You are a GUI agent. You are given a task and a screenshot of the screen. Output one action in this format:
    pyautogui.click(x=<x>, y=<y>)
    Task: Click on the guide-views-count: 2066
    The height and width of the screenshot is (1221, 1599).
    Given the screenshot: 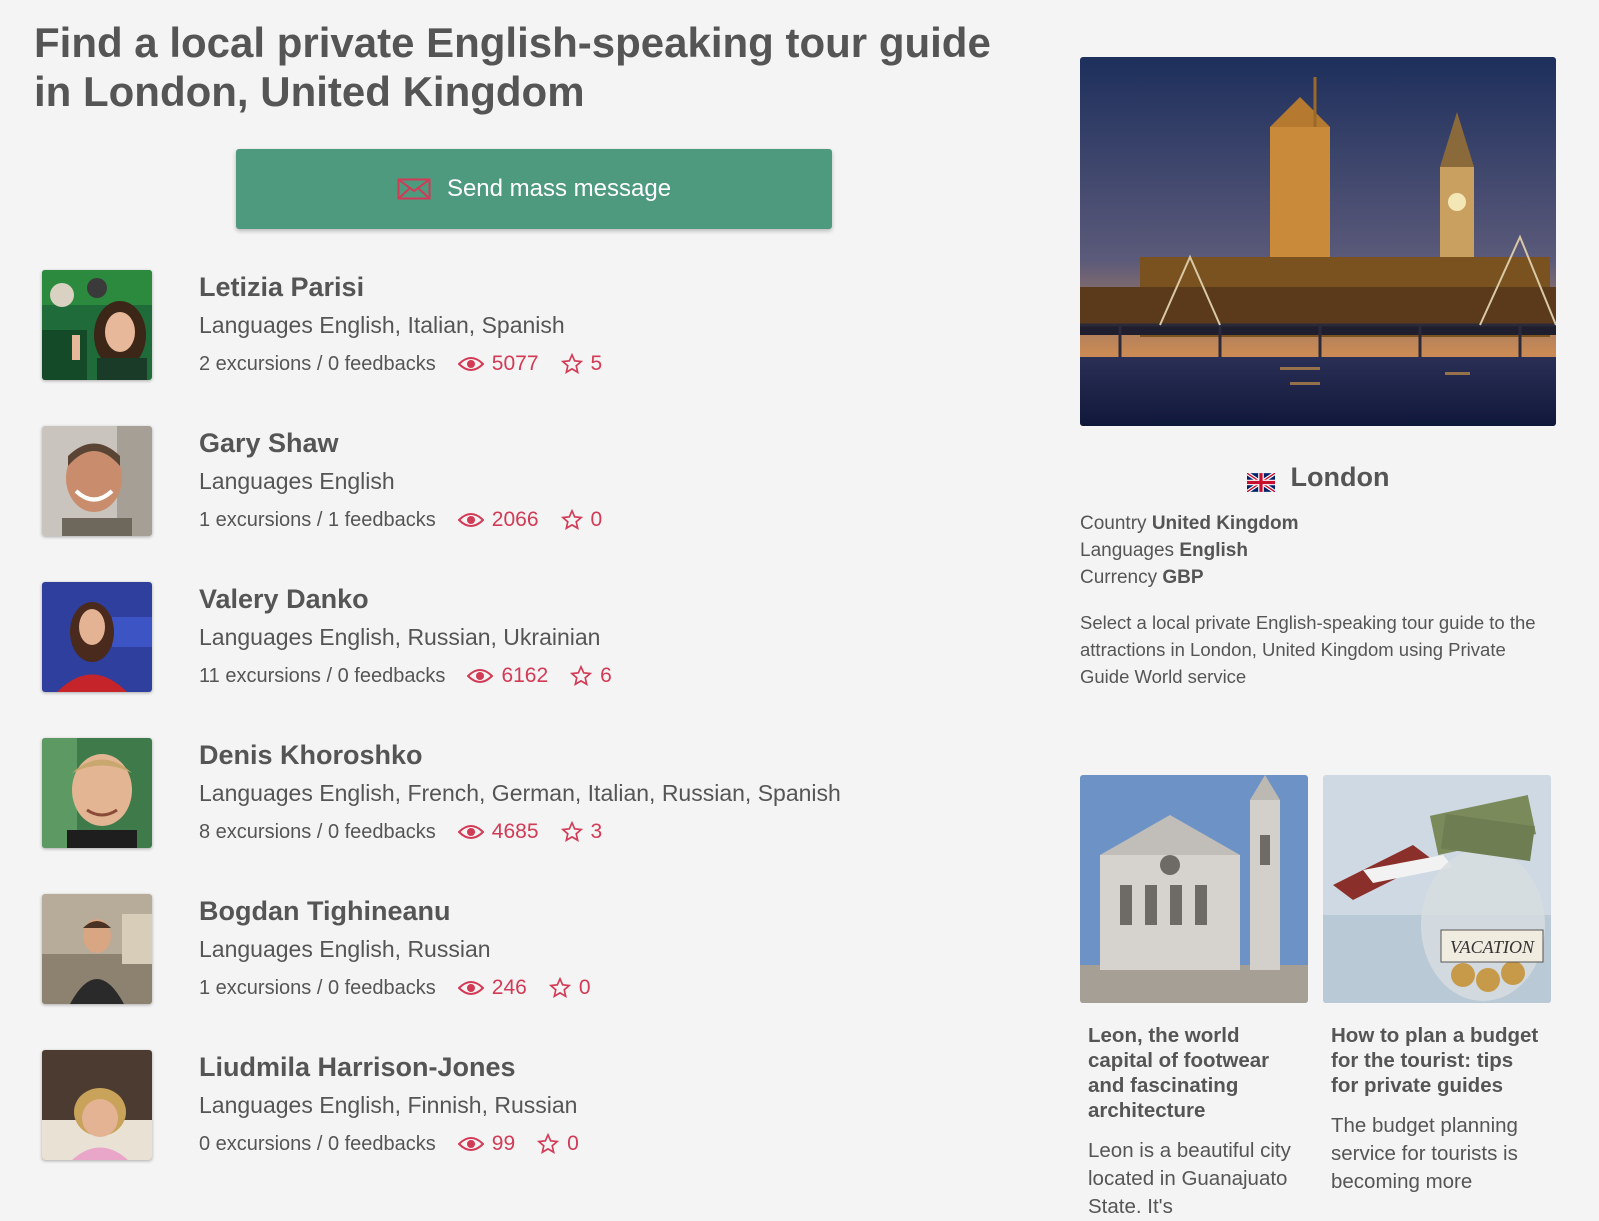 What is the action you would take?
    pyautogui.click(x=515, y=519)
    